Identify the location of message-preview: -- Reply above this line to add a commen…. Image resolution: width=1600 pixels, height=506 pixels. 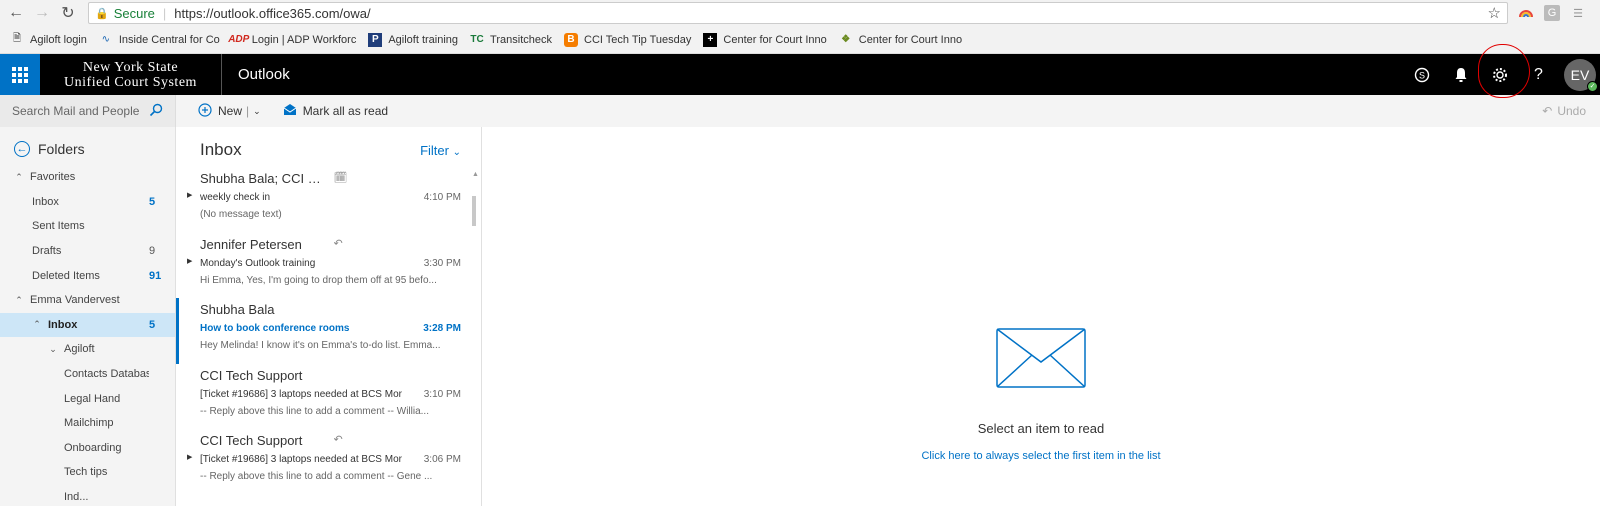
(316, 476).